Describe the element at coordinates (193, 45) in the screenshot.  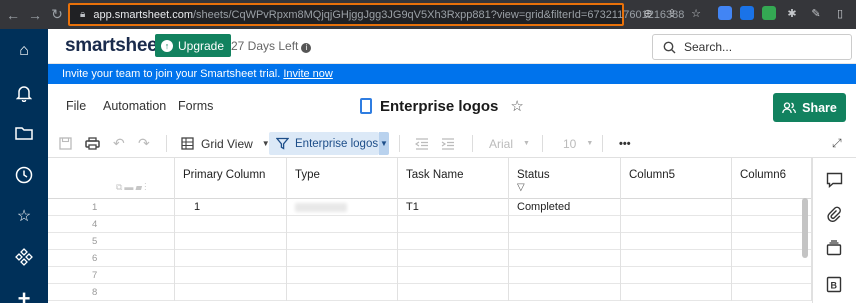
I see `upgrade-button: ↑ Upgrade` at that location.